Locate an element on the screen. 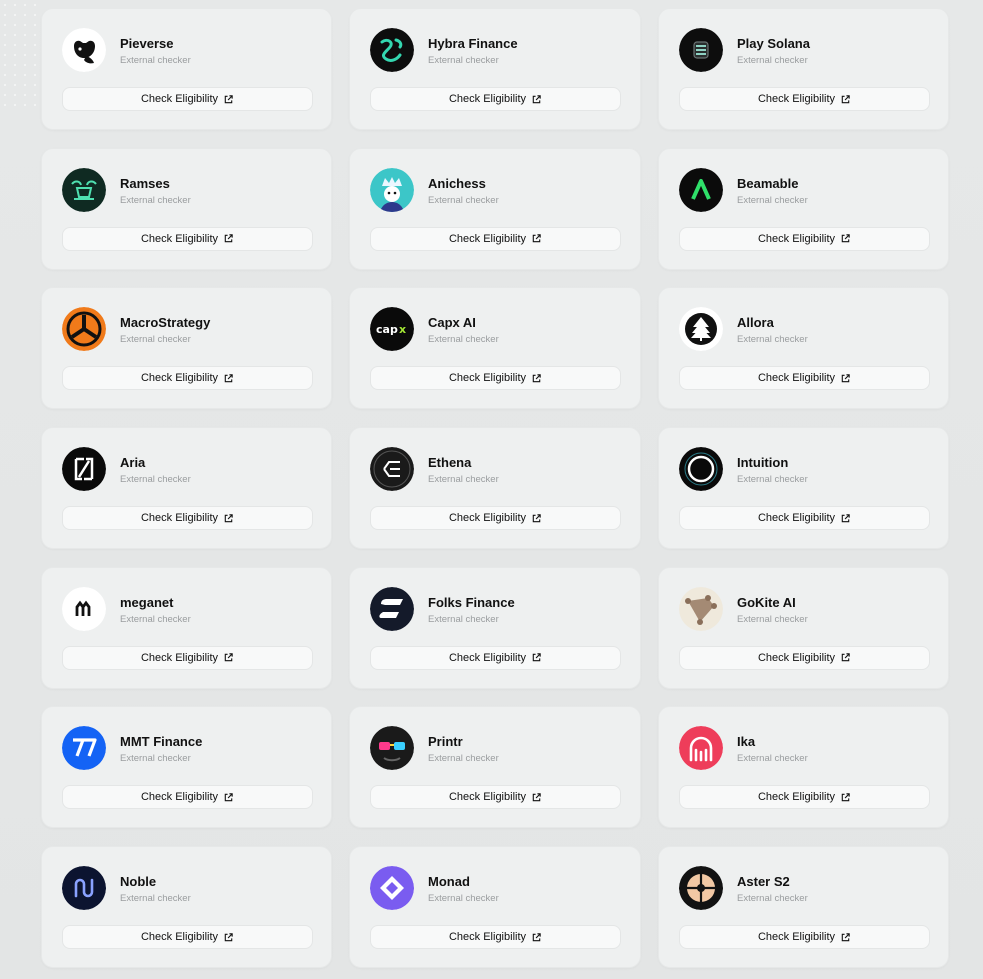 Image resolution: width=983 pixels, height=979 pixels. ethena-logo is located at coordinates (392, 469).